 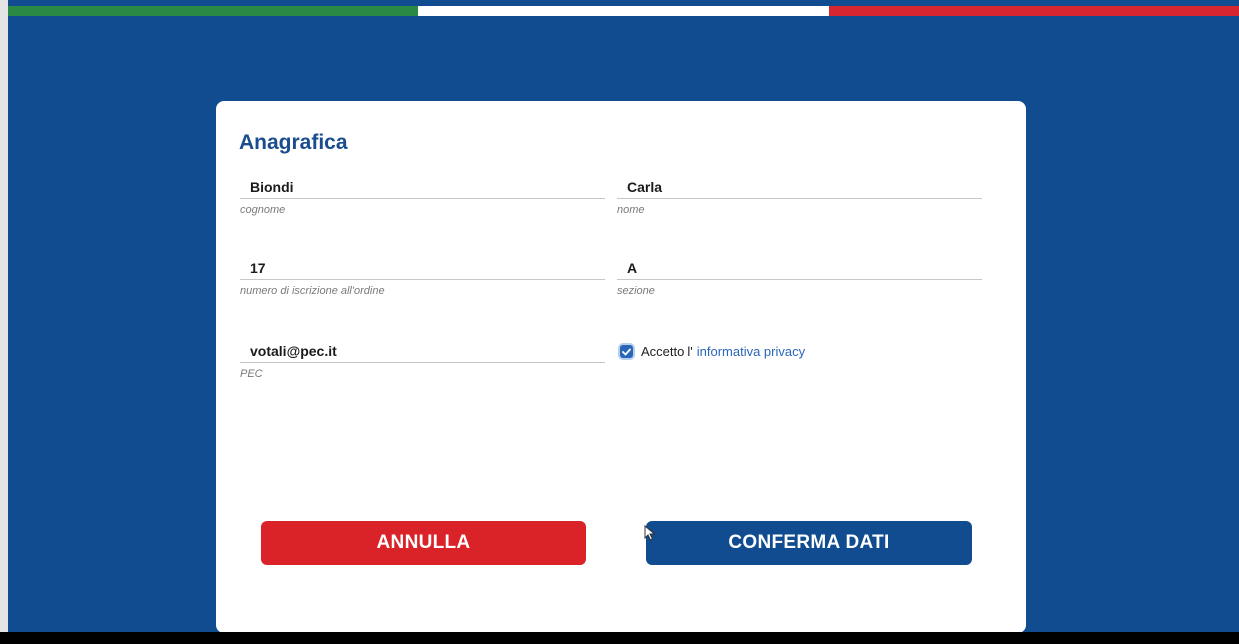 What do you see at coordinates (799, 268) in the screenshot?
I see `sezione-input: A` at bounding box center [799, 268].